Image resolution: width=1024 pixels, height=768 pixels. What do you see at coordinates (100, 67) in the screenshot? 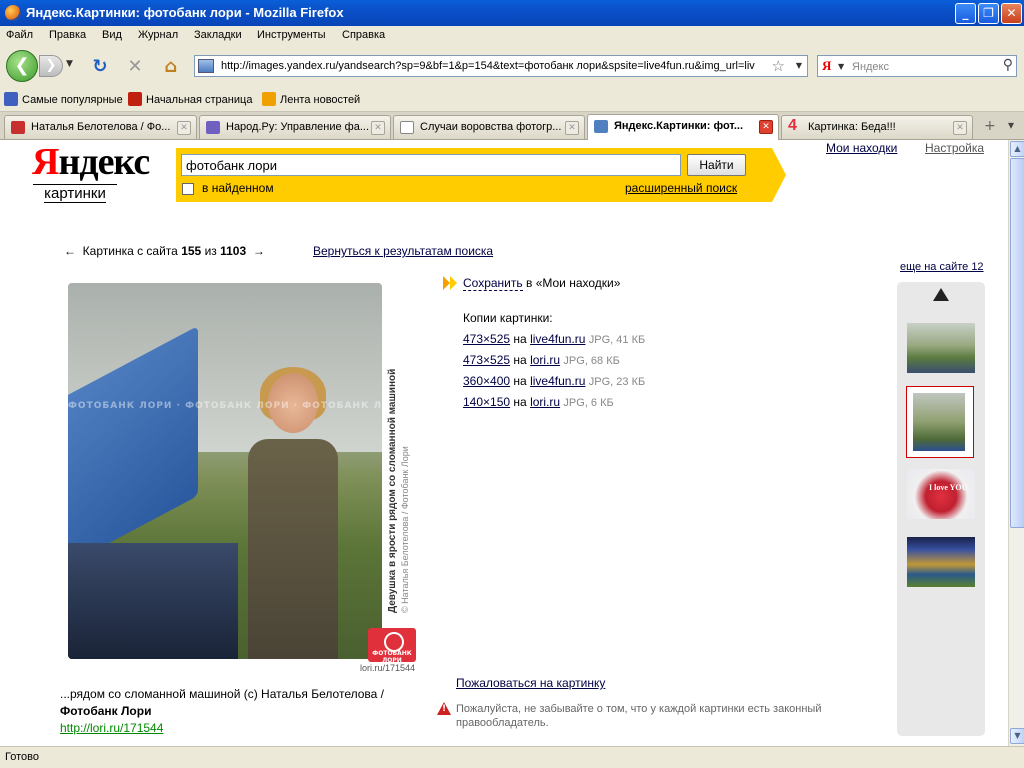
I see `reload-icon: ↻` at bounding box center [100, 67].